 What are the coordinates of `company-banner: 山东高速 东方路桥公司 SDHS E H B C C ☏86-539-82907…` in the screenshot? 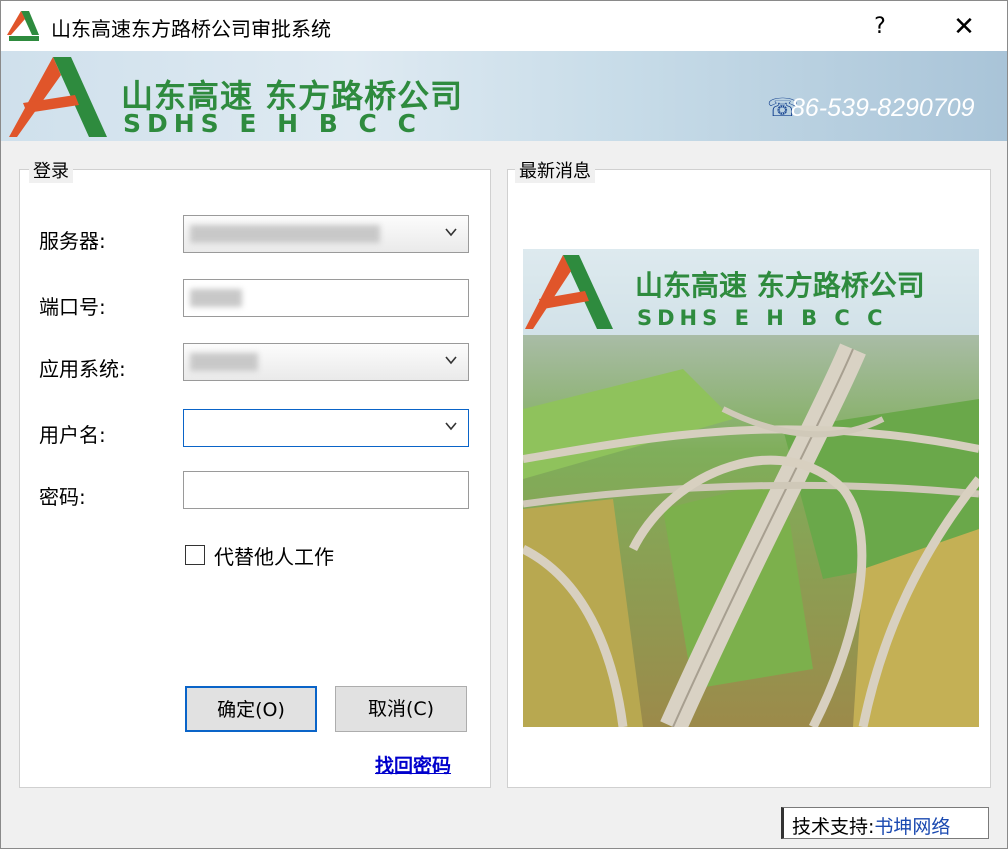 It's located at (504, 96).